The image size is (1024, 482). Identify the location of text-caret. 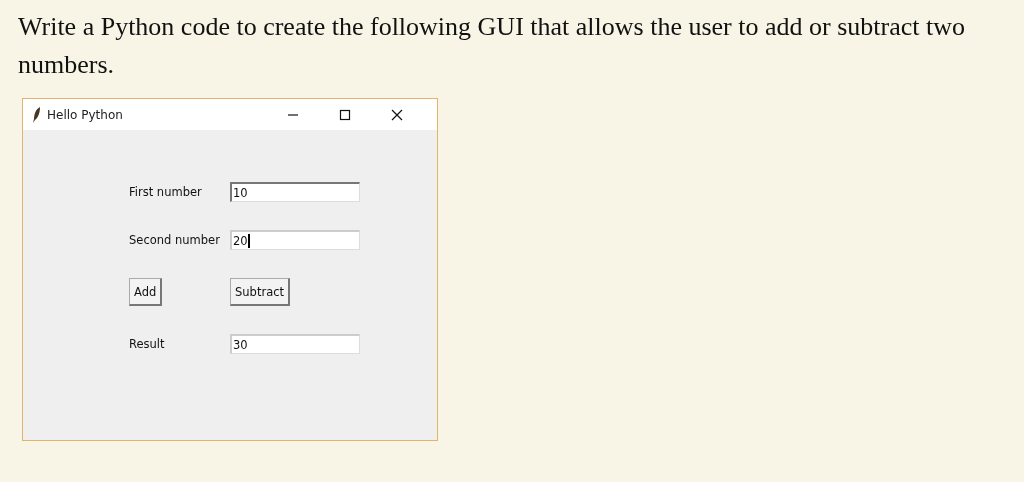
(248, 240).